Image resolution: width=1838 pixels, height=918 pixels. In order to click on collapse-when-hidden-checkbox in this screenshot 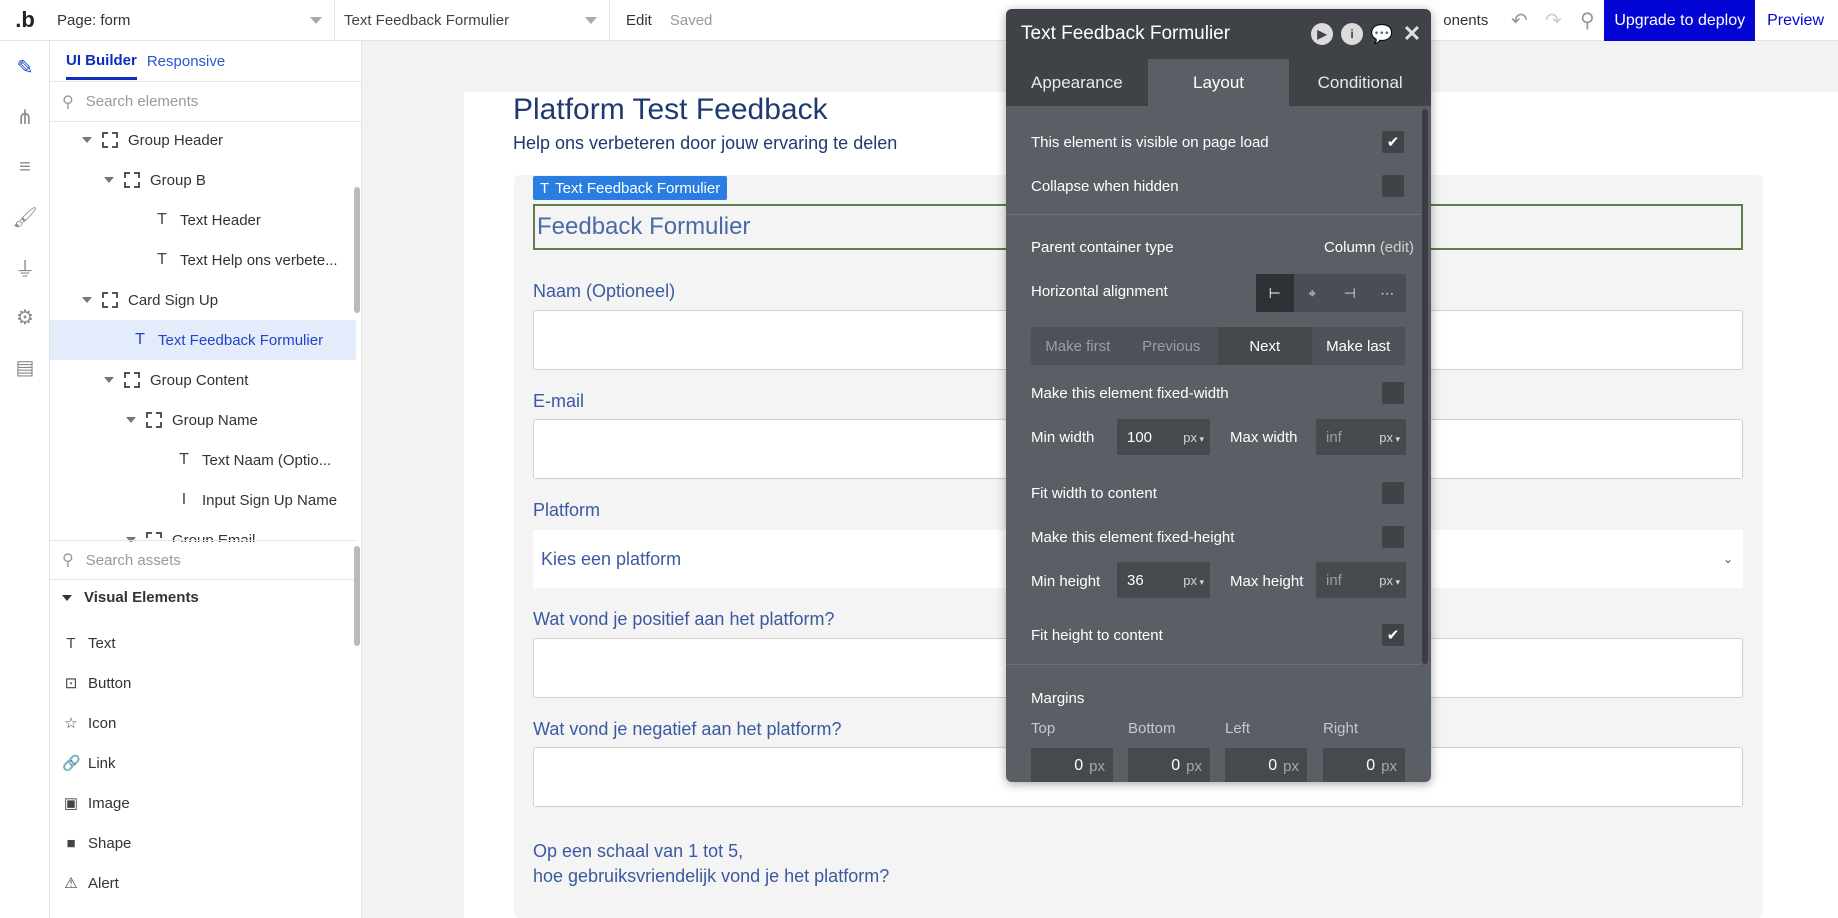, I will do `click(1393, 186)`.